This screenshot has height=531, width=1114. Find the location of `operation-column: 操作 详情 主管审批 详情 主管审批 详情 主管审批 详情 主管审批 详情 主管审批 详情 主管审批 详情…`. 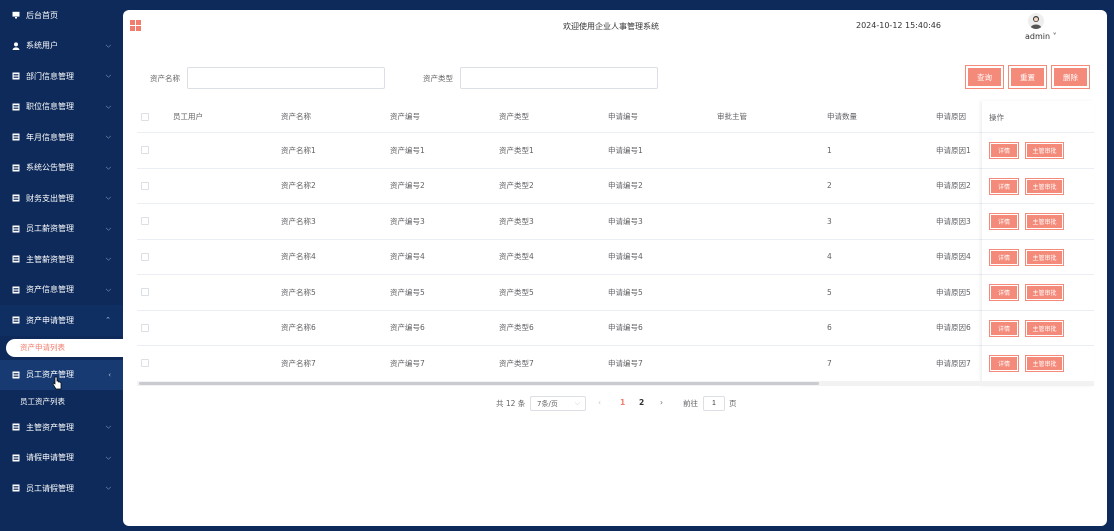

operation-column: 操作 详情 主管审批 详情 主管审批 详情 主管审批 详情 主管审批 详情 主管审批 详情 主管审批 详情… is located at coordinates (1038, 243).